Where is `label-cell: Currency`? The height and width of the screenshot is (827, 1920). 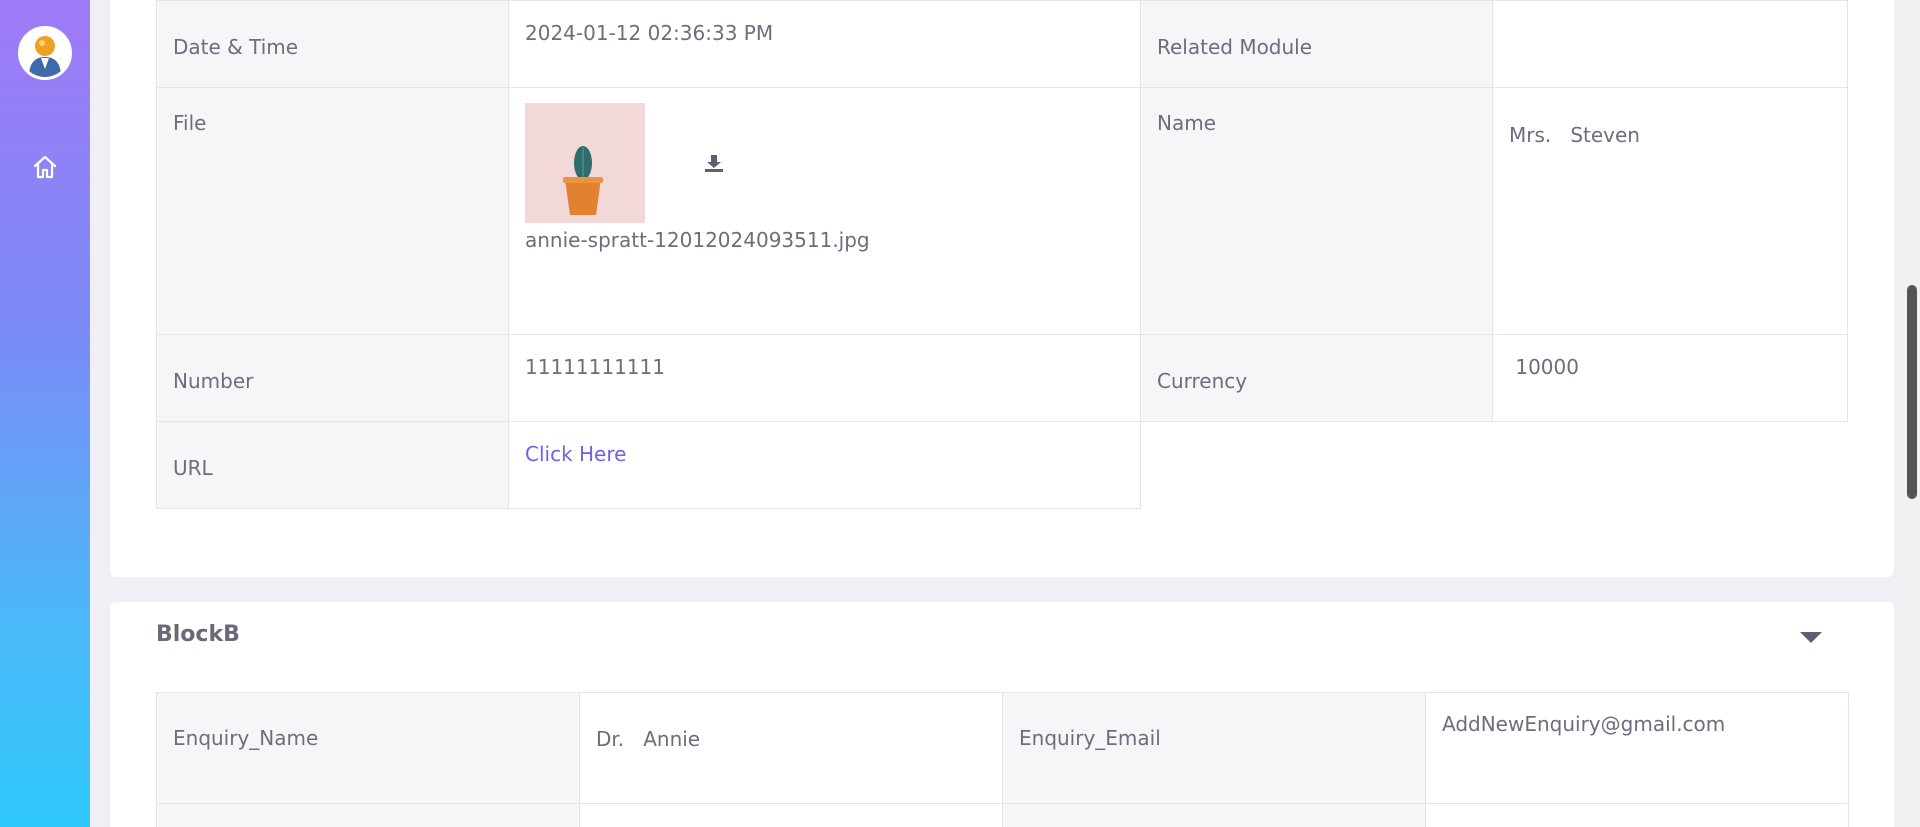 label-cell: Currency is located at coordinates (1316, 378).